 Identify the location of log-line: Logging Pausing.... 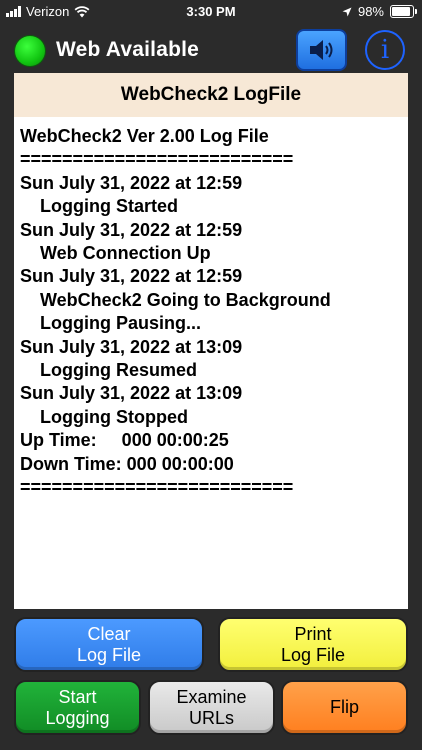
(120, 323).